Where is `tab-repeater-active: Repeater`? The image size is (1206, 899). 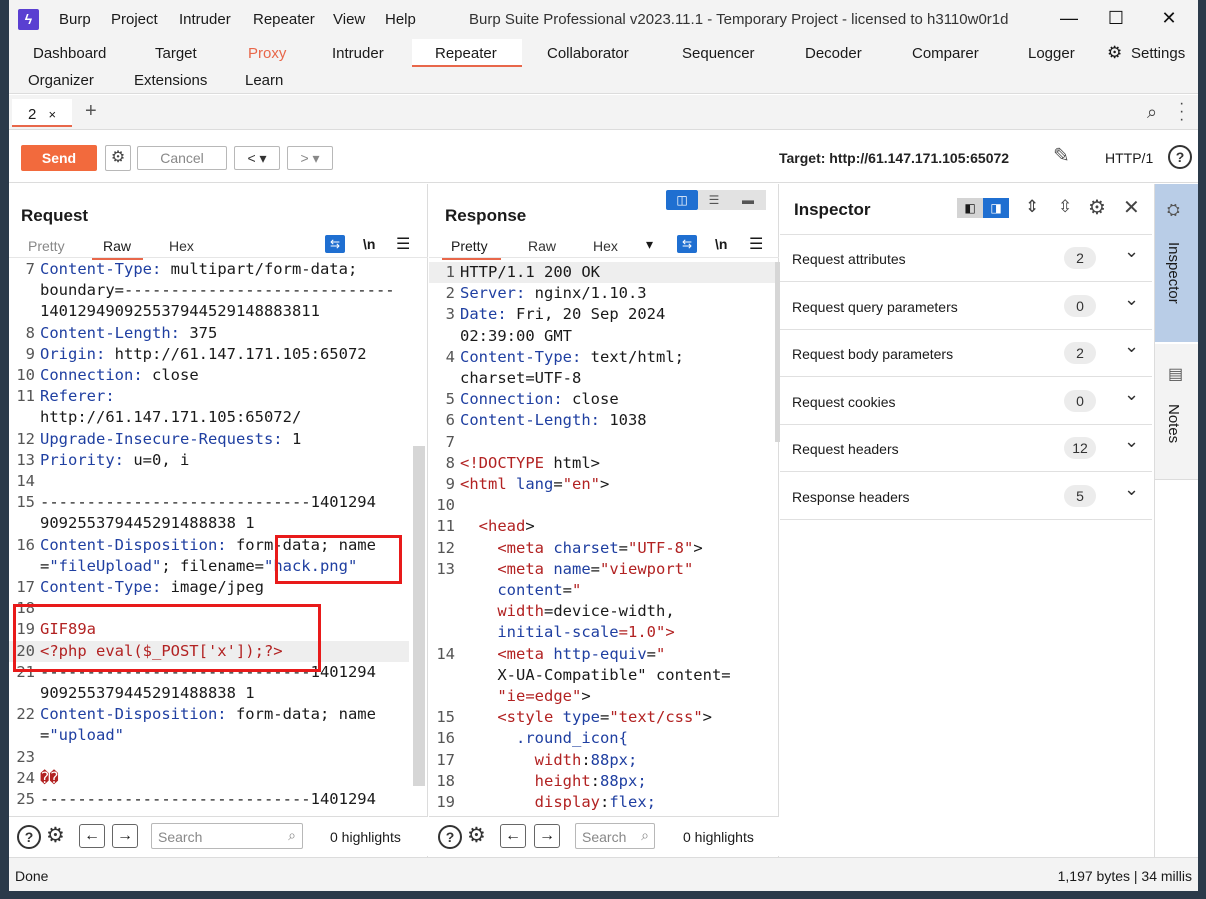 tab-repeater-active: Repeater is located at coordinates (467, 53).